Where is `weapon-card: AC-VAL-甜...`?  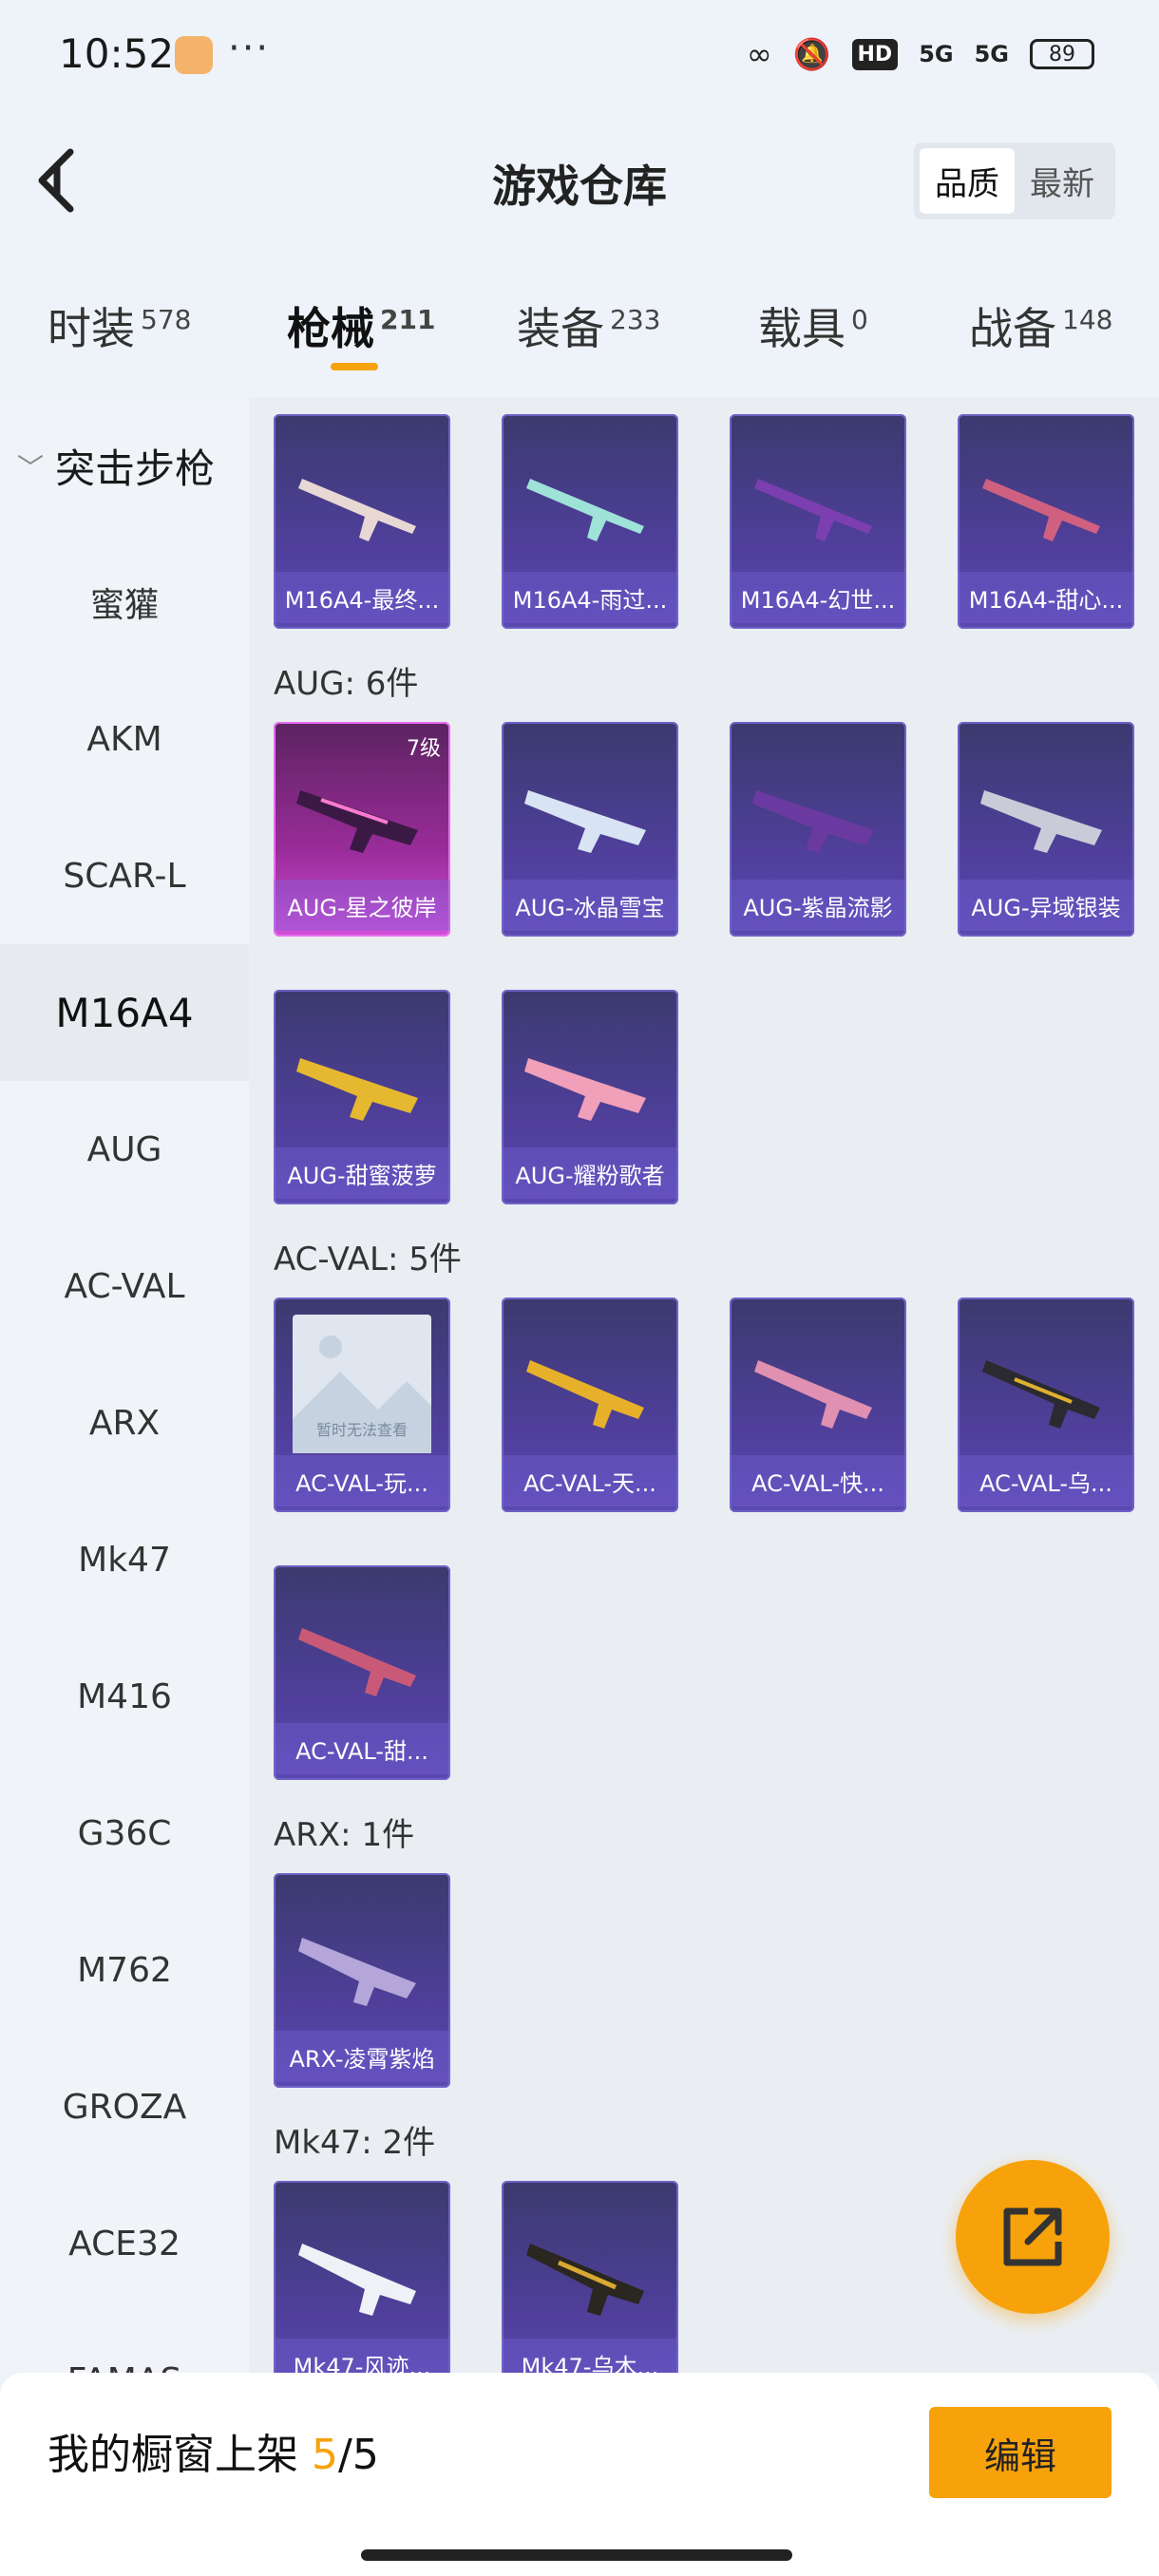
weapon-card: AC-VAL-甜... is located at coordinates (362, 1672).